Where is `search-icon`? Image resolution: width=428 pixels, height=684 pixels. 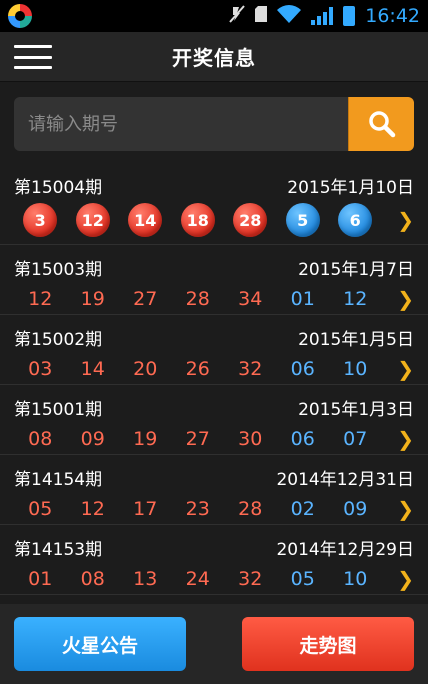
search-icon is located at coordinates (381, 124).